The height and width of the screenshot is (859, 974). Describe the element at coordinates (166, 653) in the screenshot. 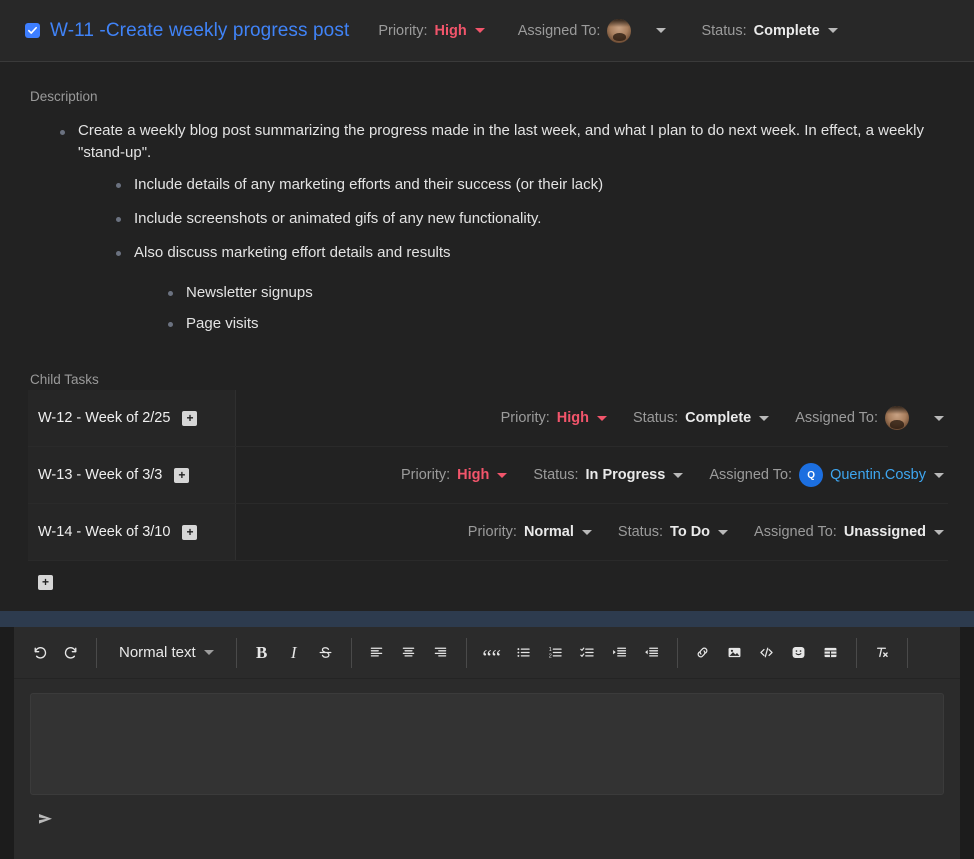

I see `text-style-dropdown: Normal text` at that location.